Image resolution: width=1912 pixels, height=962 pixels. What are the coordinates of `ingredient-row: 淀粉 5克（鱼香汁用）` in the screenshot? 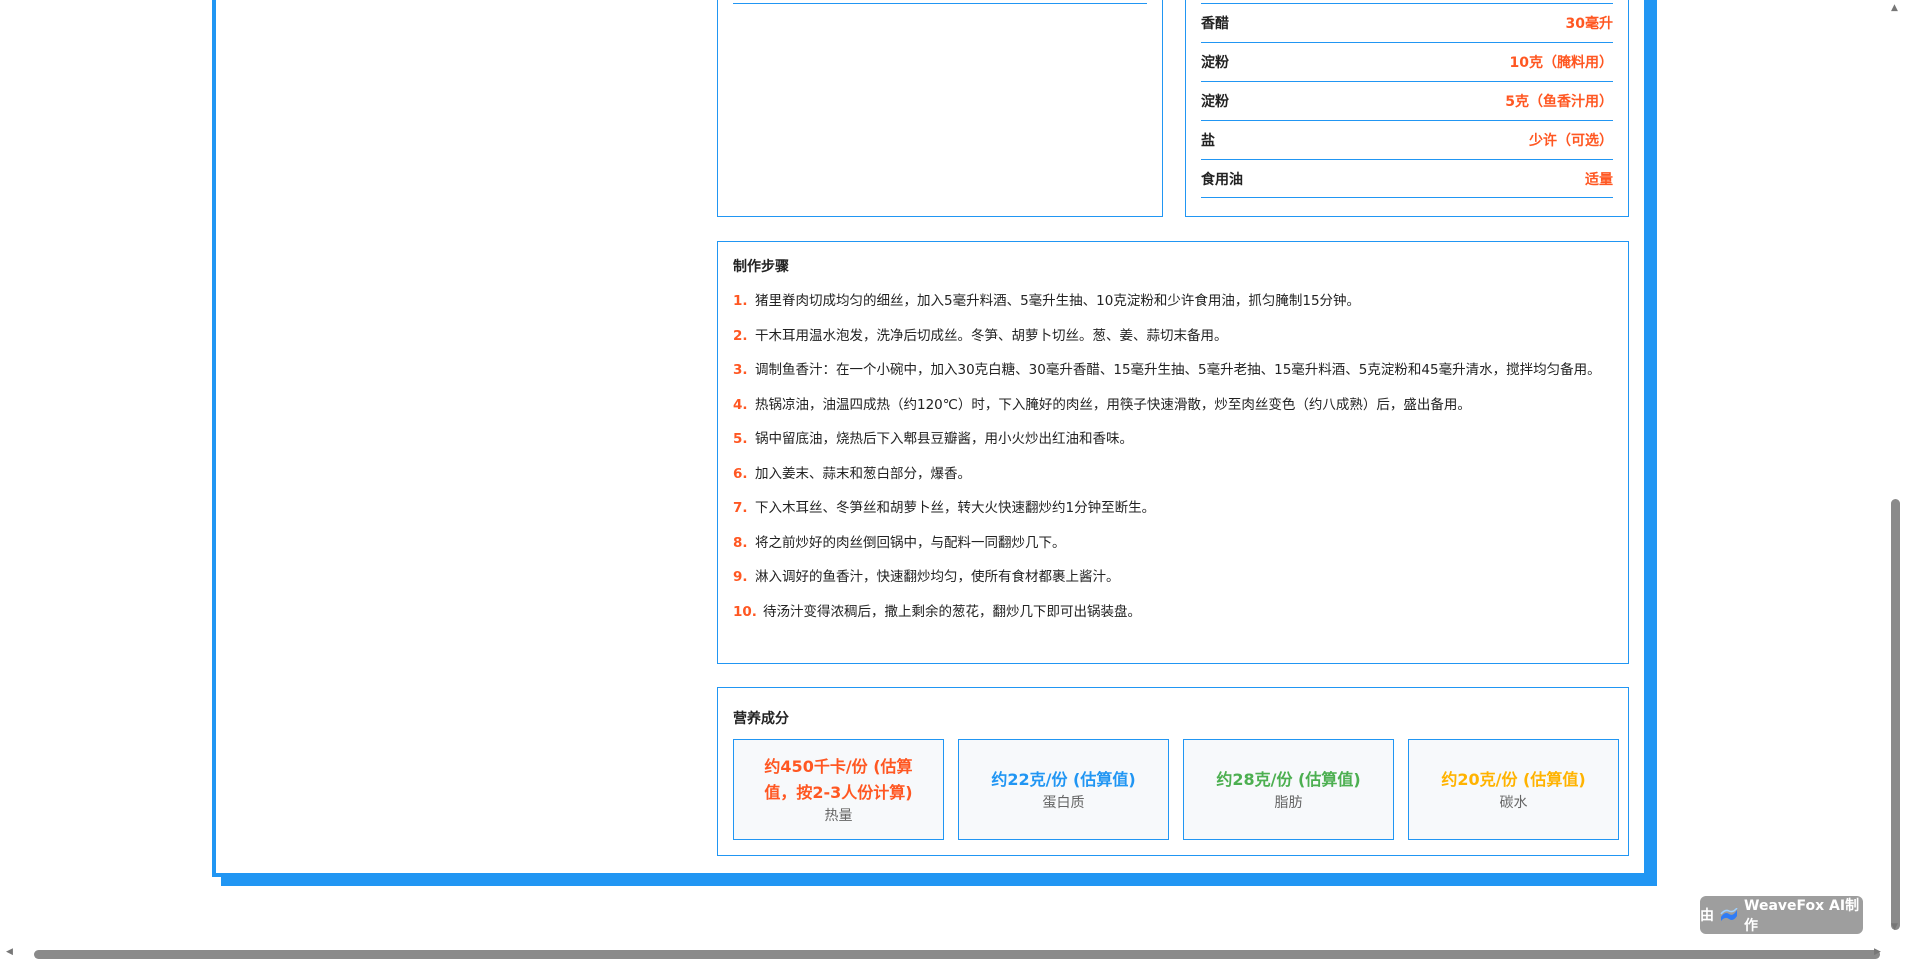 It's located at (1407, 100).